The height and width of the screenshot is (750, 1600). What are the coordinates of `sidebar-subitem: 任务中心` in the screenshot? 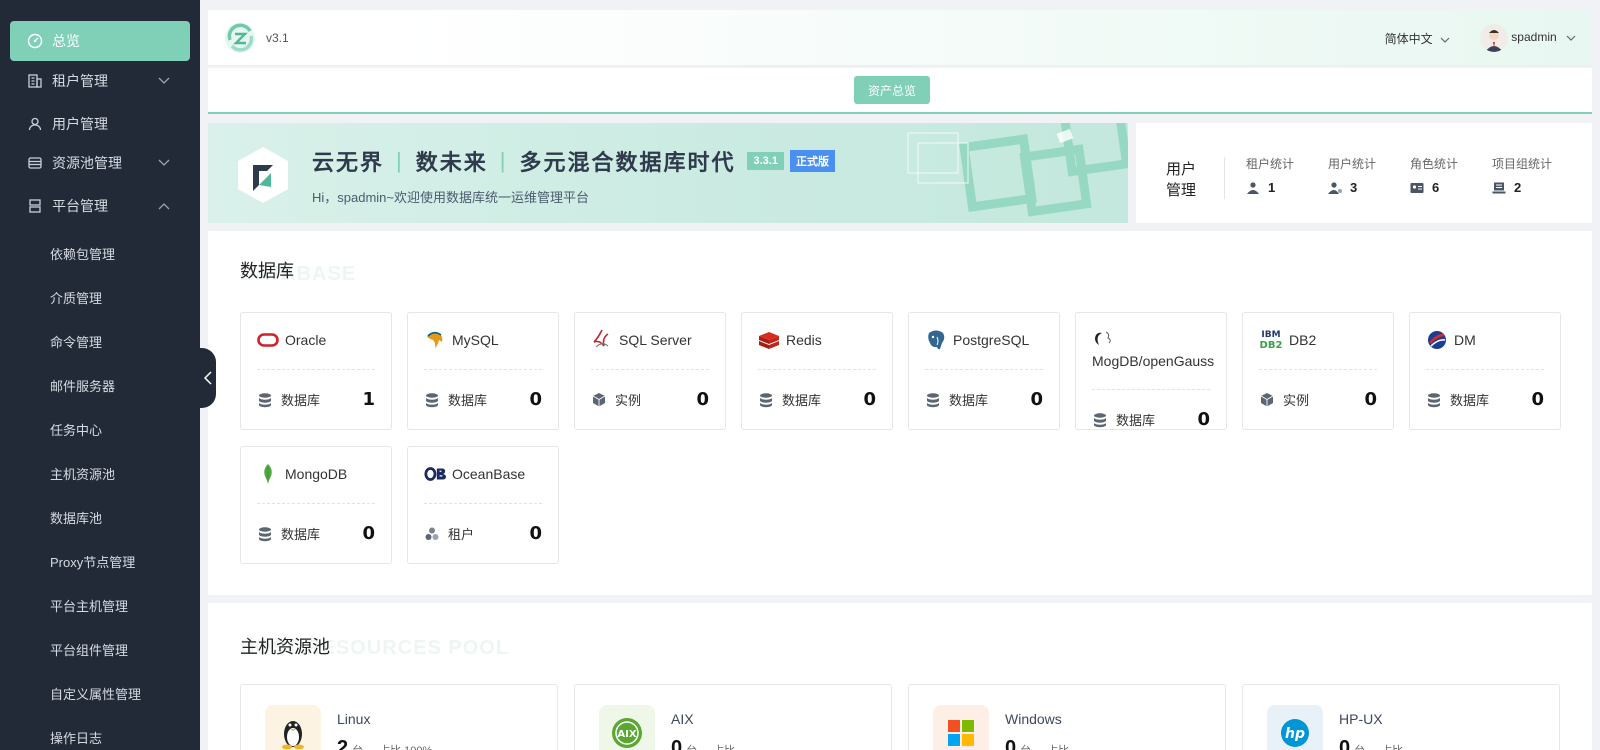 It's located at (120, 429).